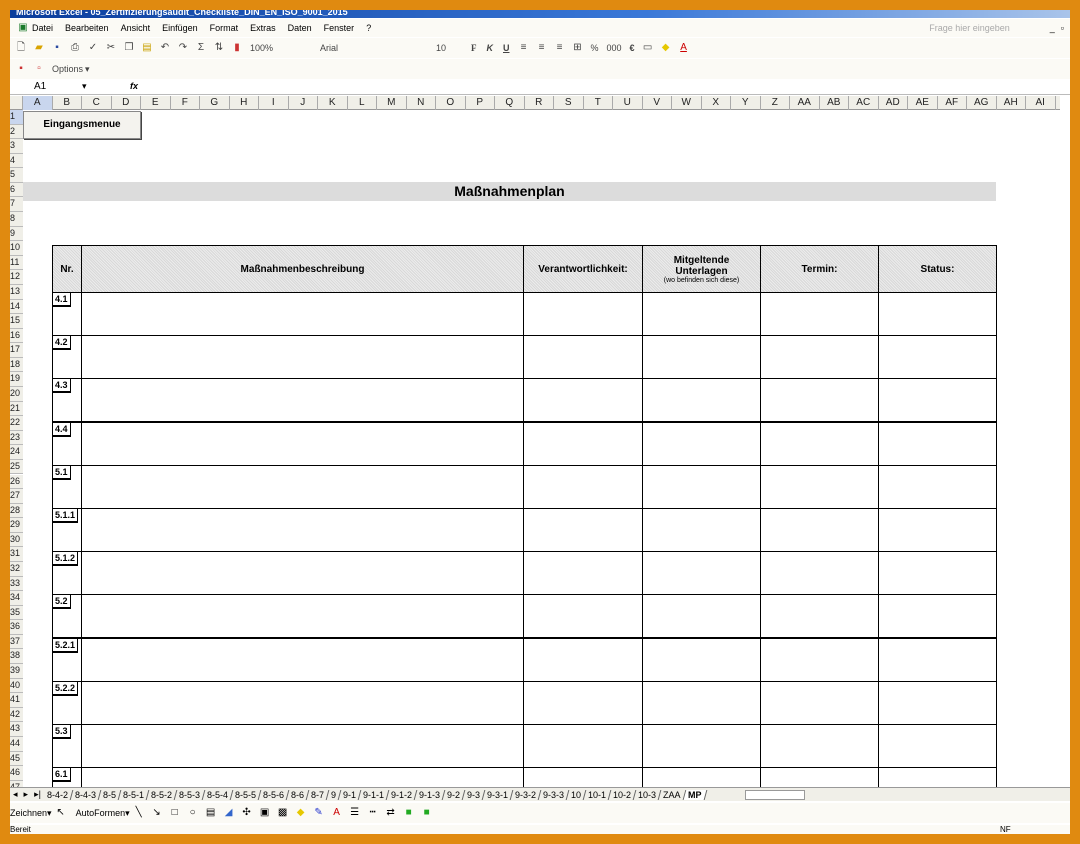  Describe the element at coordinates (16, 263) in the screenshot. I see `row-header: 11` at that location.